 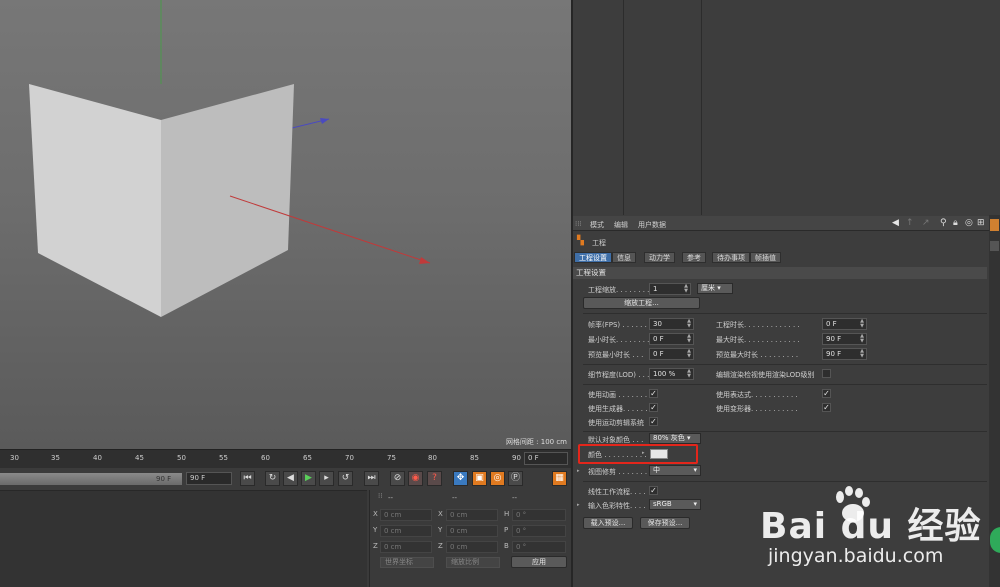 What do you see at coordinates (671, 354) in the screenshot?
I see `preview-min-field: 0 F ▲ ▼` at bounding box center [671, 354].